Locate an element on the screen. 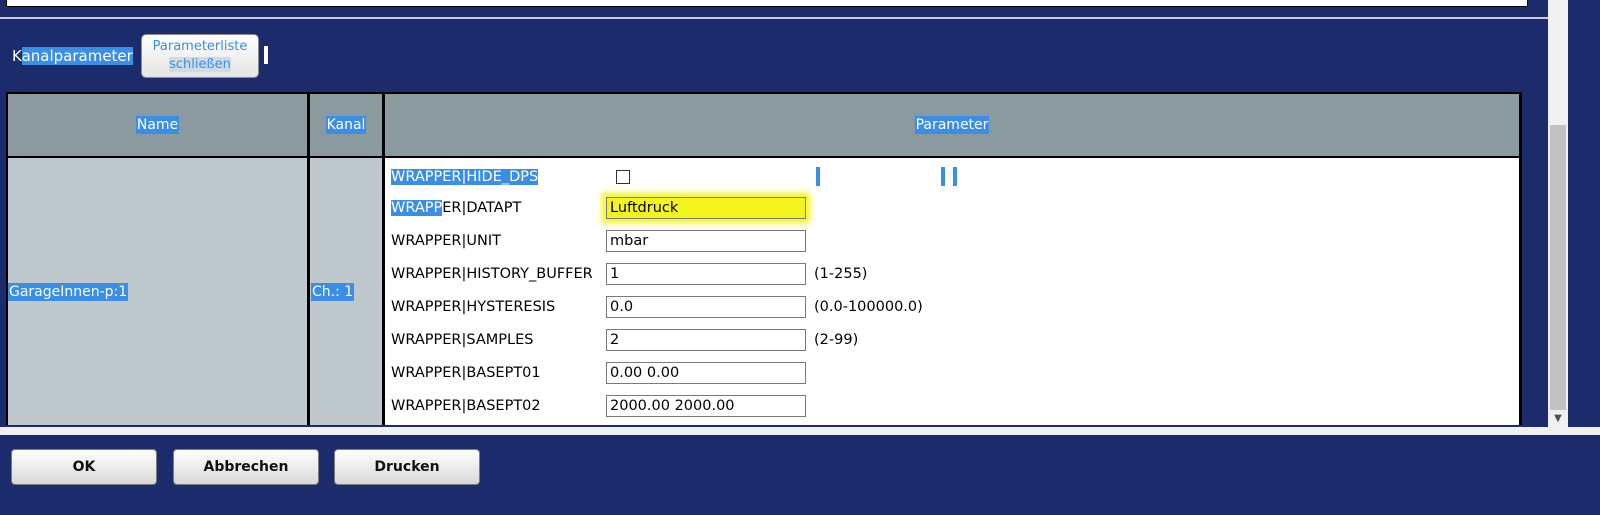  param-label: WRAPPER|DATAPT is located at coordinates (456, 208).